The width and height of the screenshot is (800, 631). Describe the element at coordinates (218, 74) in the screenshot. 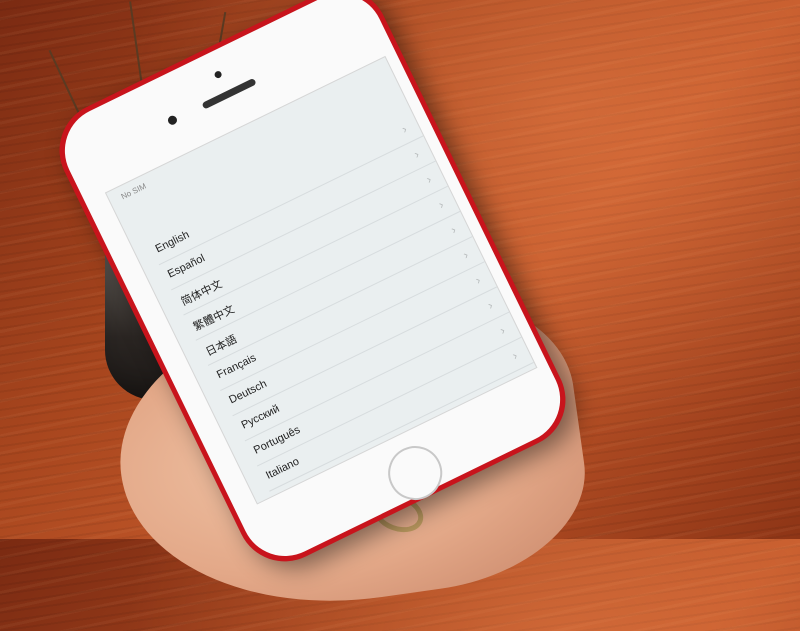

I see `front-camera` at that location.